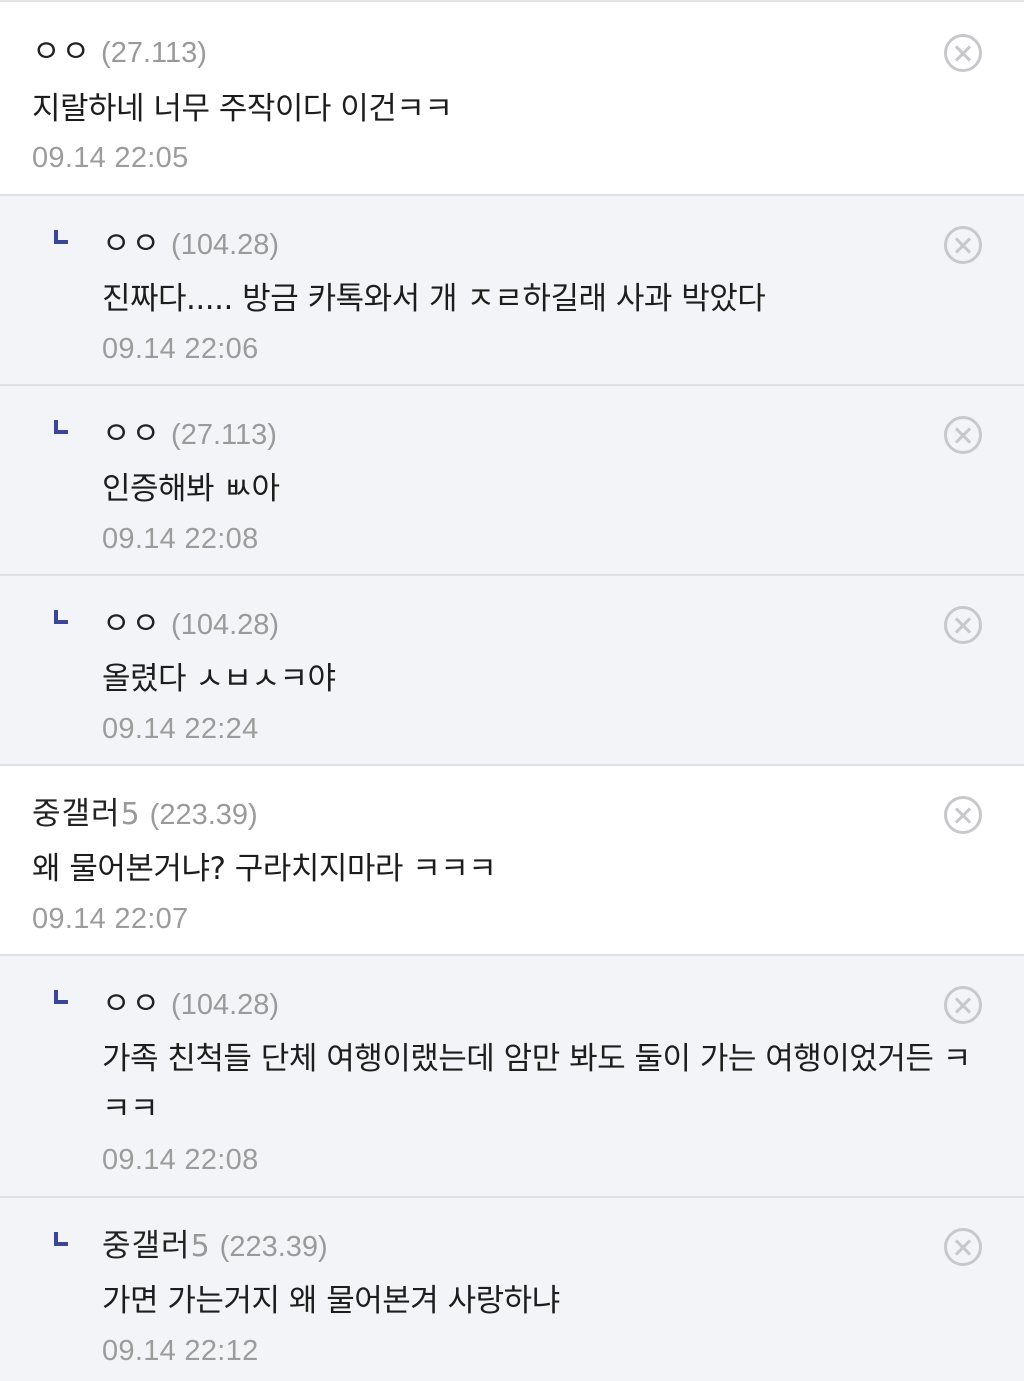 This screenshot has height=1381, width=1024. What do you see at coordinates (110, 158) in the screenshot?
I see `comment-date: 09.14 22:05` at bounding box center [110, 158].